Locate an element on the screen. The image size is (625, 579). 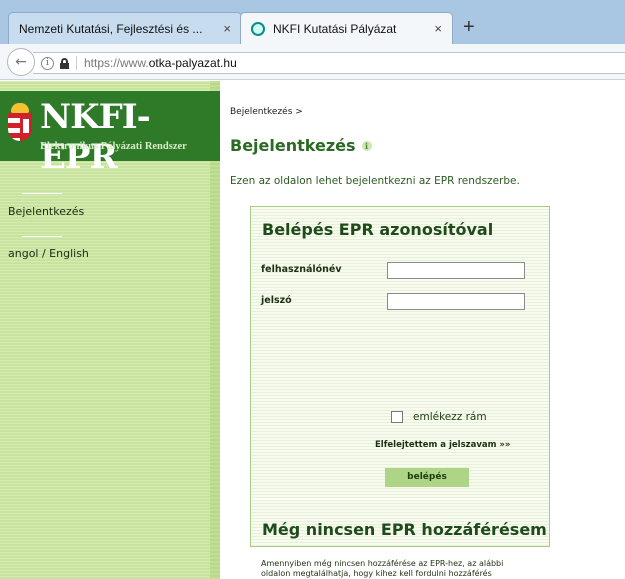
logo-title: NKFI-EPR is located at coordinates (95, 137).